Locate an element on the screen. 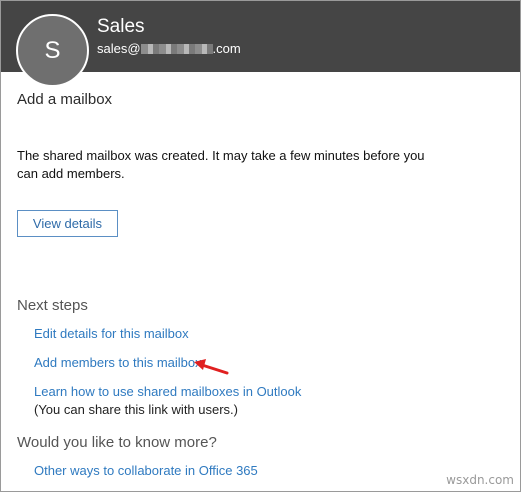  know-more-title: Would you like to know more? is located at coordinates (117, 442).